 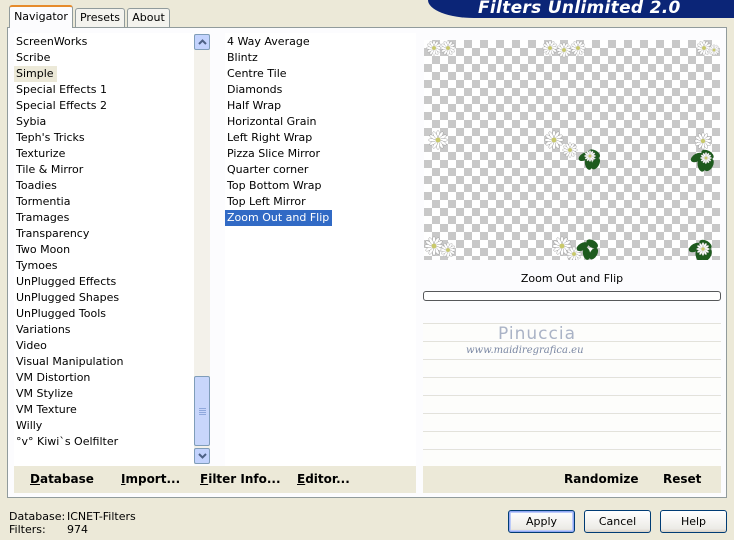 I want to click on watermark-name: Pinuccia, so click(x=537, y=334).